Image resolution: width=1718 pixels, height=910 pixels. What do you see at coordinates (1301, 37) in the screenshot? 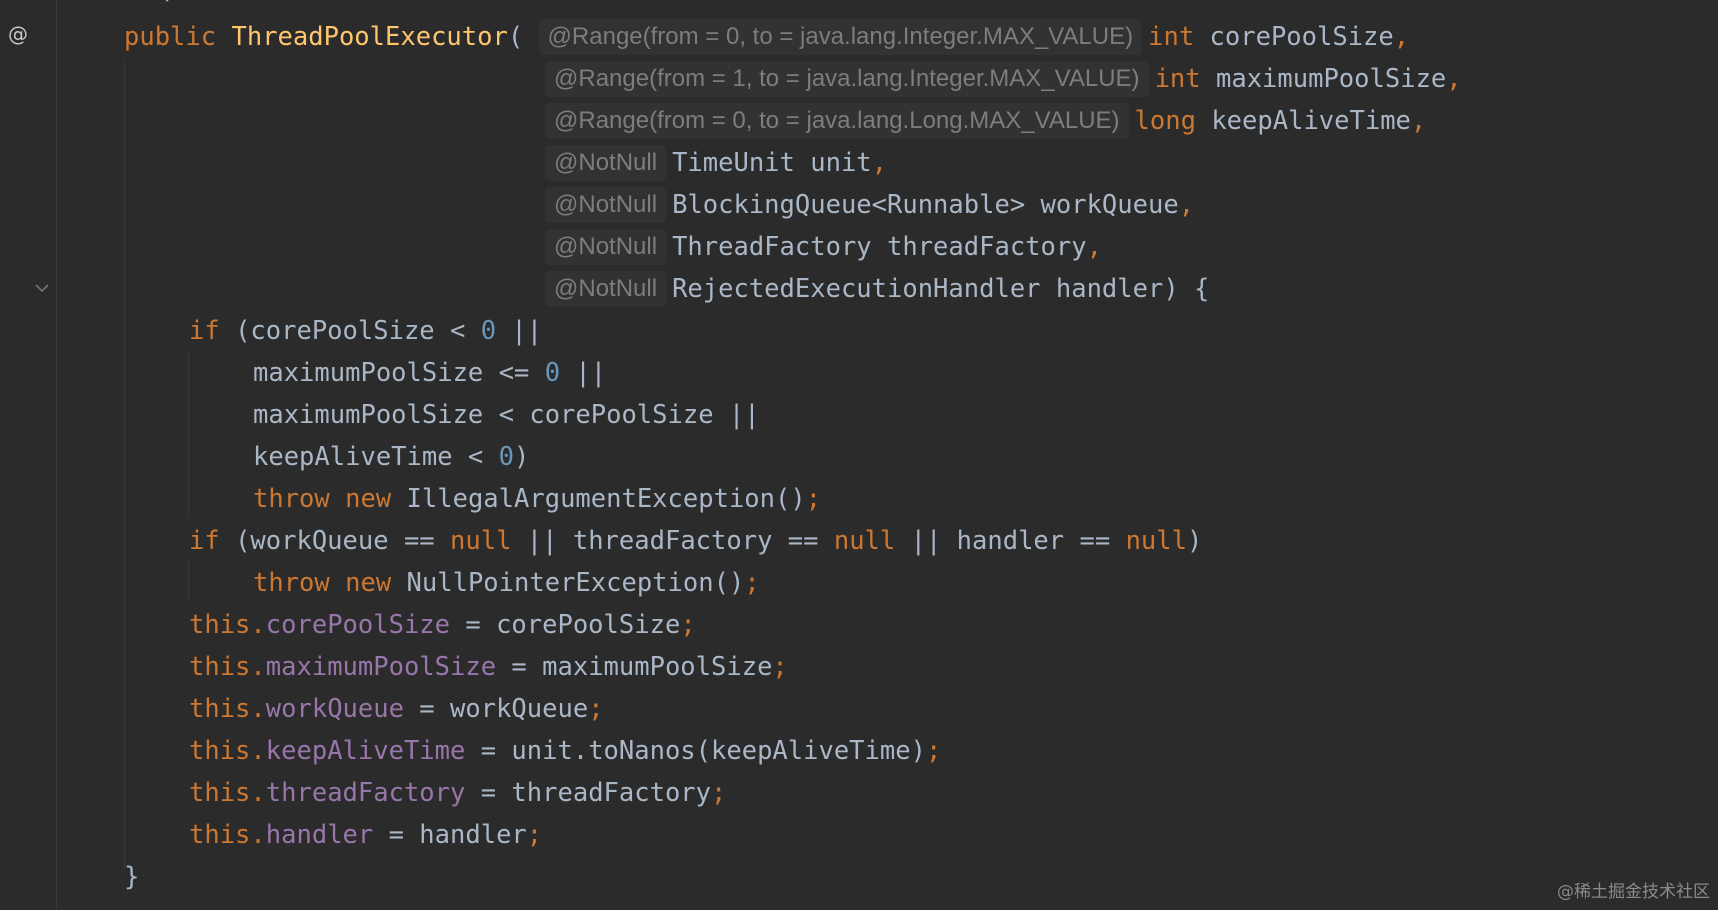
I see `param-name: corePoolSize` at bounding box center [1301, 37].